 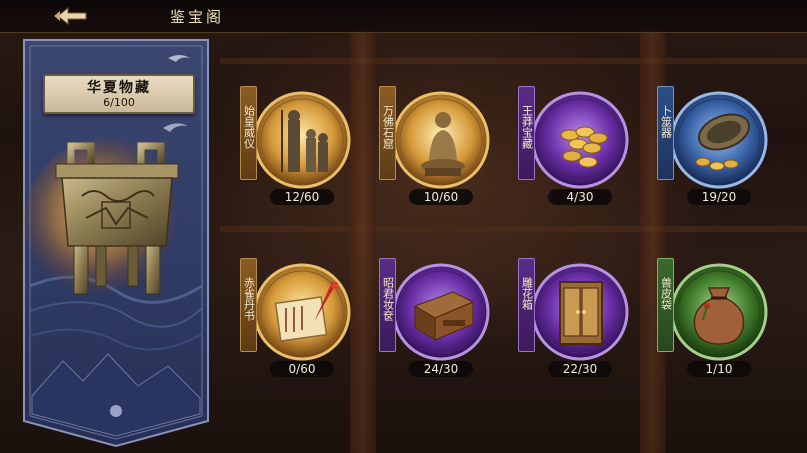 What do you see at coordinates (719, 140) in the screenshot?
I see `bronze-divination-bowl-image` at bounding box center [719, 140].